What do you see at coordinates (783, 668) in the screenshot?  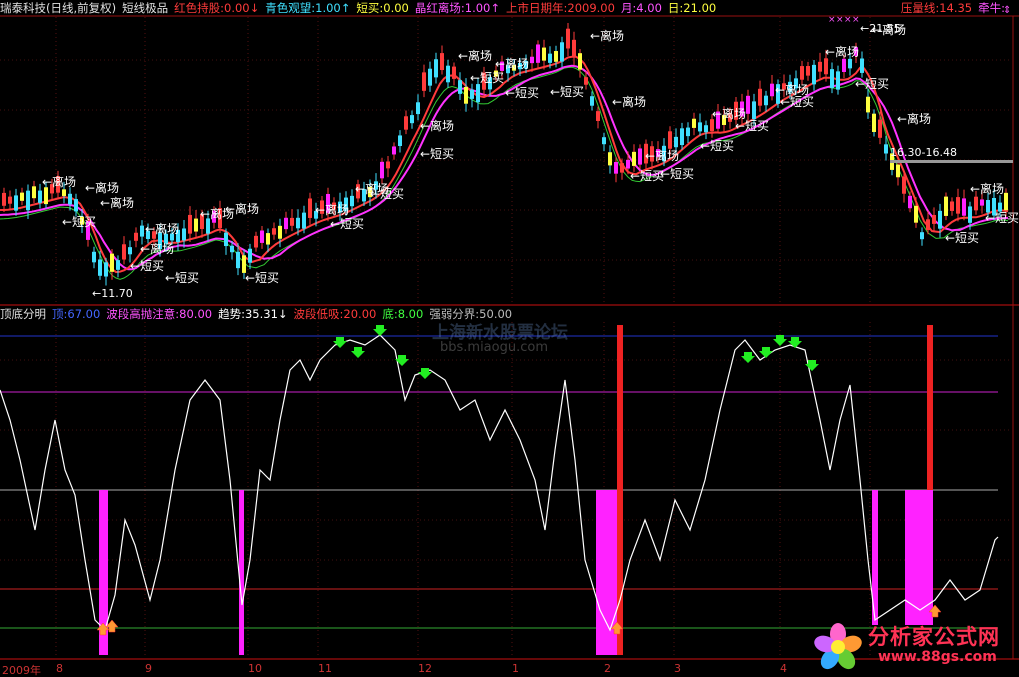 I see `x-axis-label: 4` at bounding box center [783, 668].